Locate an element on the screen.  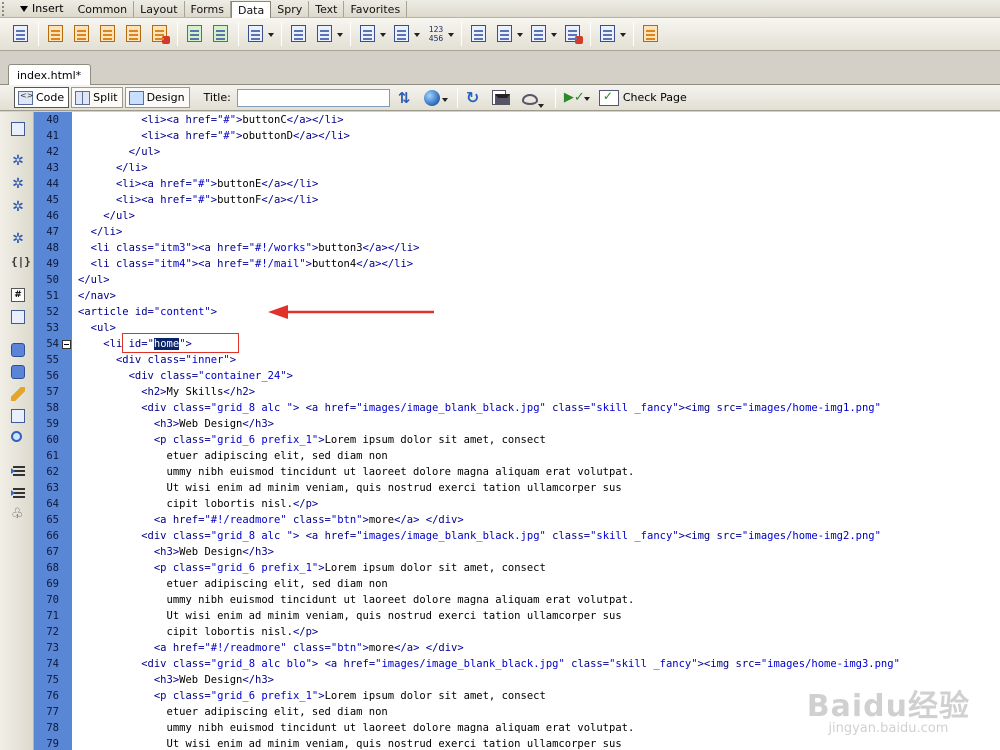
line-number: 79 is located at coordinates (52, 744).